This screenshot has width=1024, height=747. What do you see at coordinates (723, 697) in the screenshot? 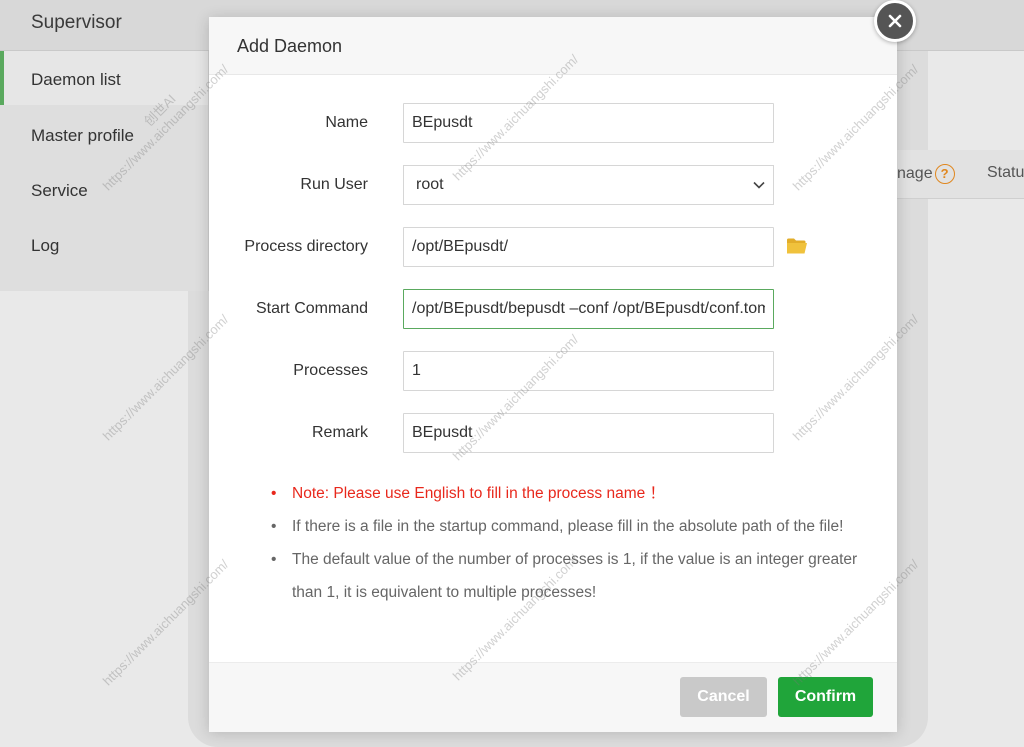
I see `cancel-button: Cancel` at bounding box center [723, 697].